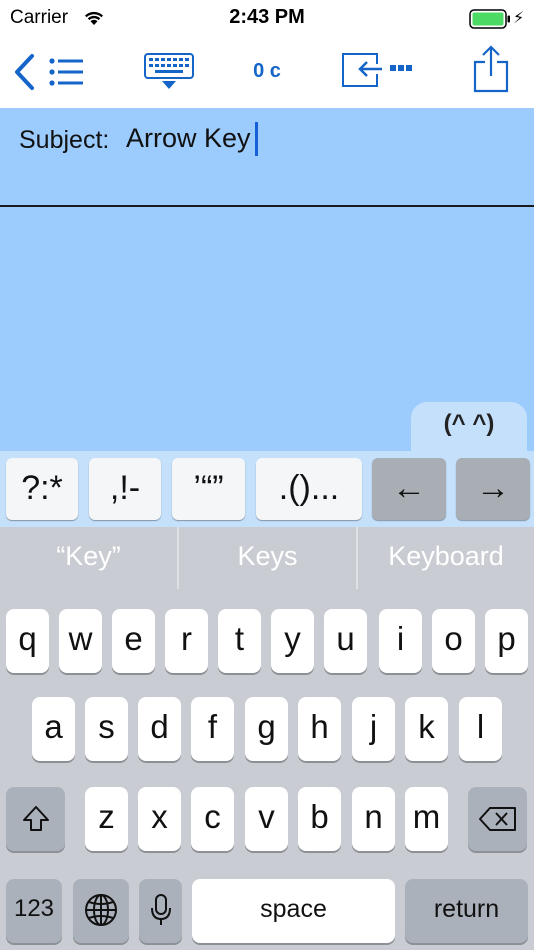 This screenshot has width=534, height=950. Describe the element at coordinates (212, 819) in the screenshot. I see `key-c: c` at that location.